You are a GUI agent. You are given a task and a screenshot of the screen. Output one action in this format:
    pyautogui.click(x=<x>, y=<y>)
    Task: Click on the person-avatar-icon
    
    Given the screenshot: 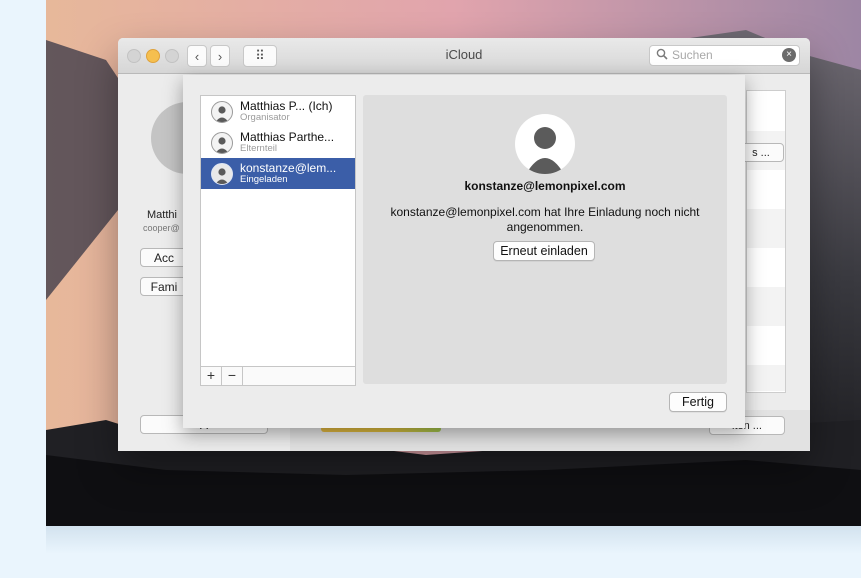 What is the action you would take?
    pyautogui.click(x=545, y=144)
    